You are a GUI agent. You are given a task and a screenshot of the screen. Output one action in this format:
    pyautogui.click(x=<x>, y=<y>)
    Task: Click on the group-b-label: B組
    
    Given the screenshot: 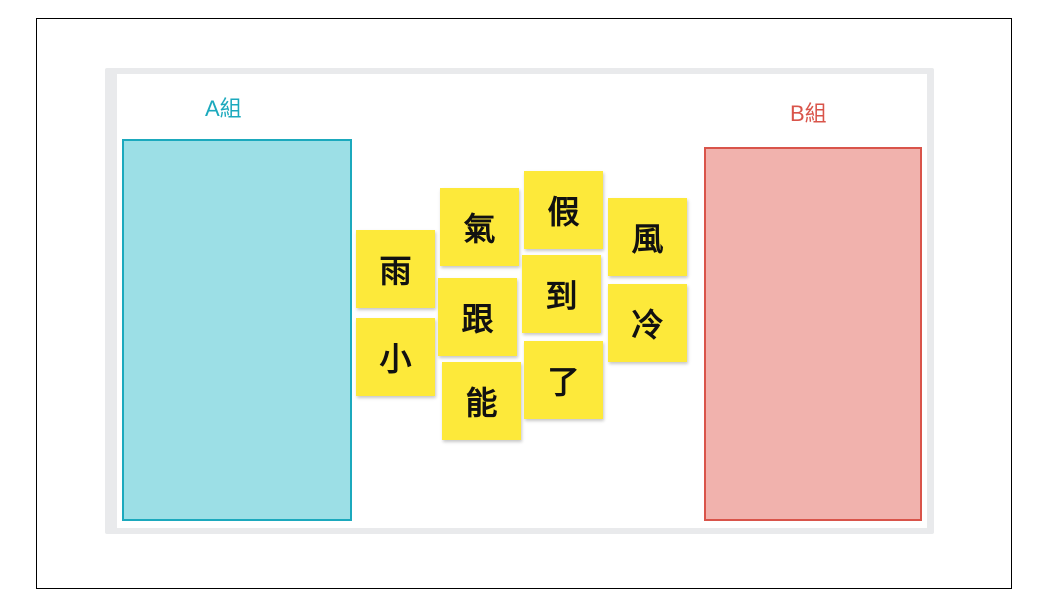 What is the action you would take?
    pyautogui.click(x=808, y=113)
    